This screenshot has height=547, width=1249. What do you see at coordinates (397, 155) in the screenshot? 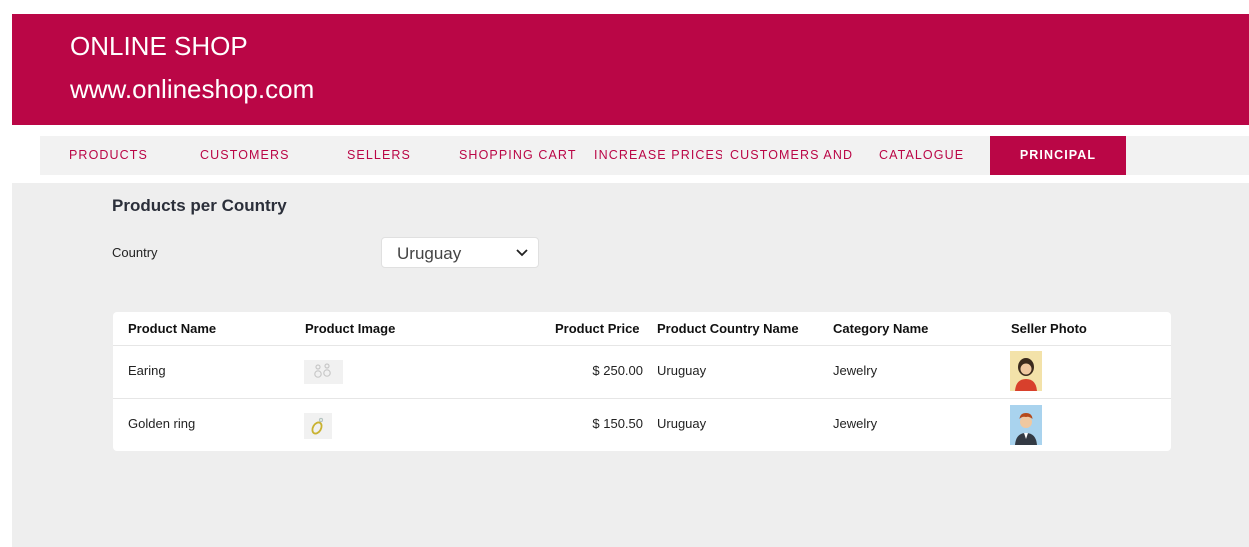
I see `nav-item-sellers: SELLERS` at bounding box center [397, 155].